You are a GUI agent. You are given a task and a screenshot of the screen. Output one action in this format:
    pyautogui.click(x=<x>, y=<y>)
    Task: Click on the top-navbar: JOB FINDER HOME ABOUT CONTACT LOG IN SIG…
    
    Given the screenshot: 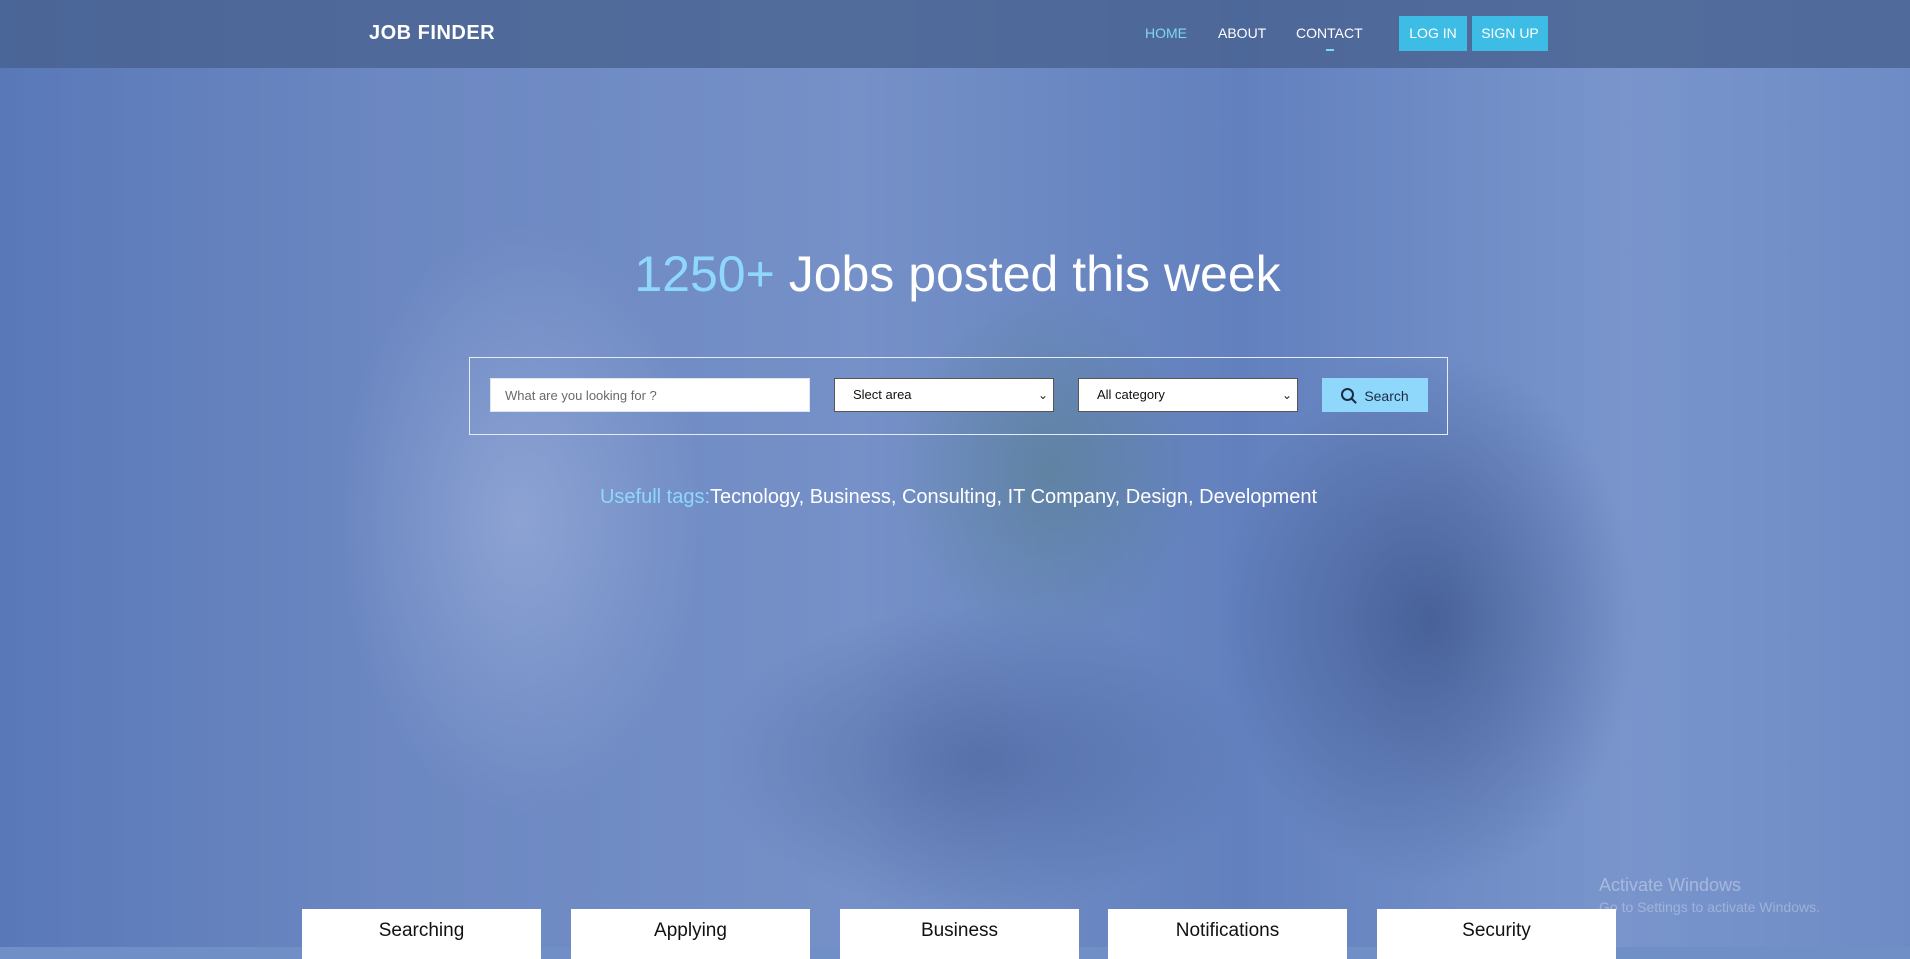 What is the action you would take?
    pyautogui.click(x=955, y=34)
    